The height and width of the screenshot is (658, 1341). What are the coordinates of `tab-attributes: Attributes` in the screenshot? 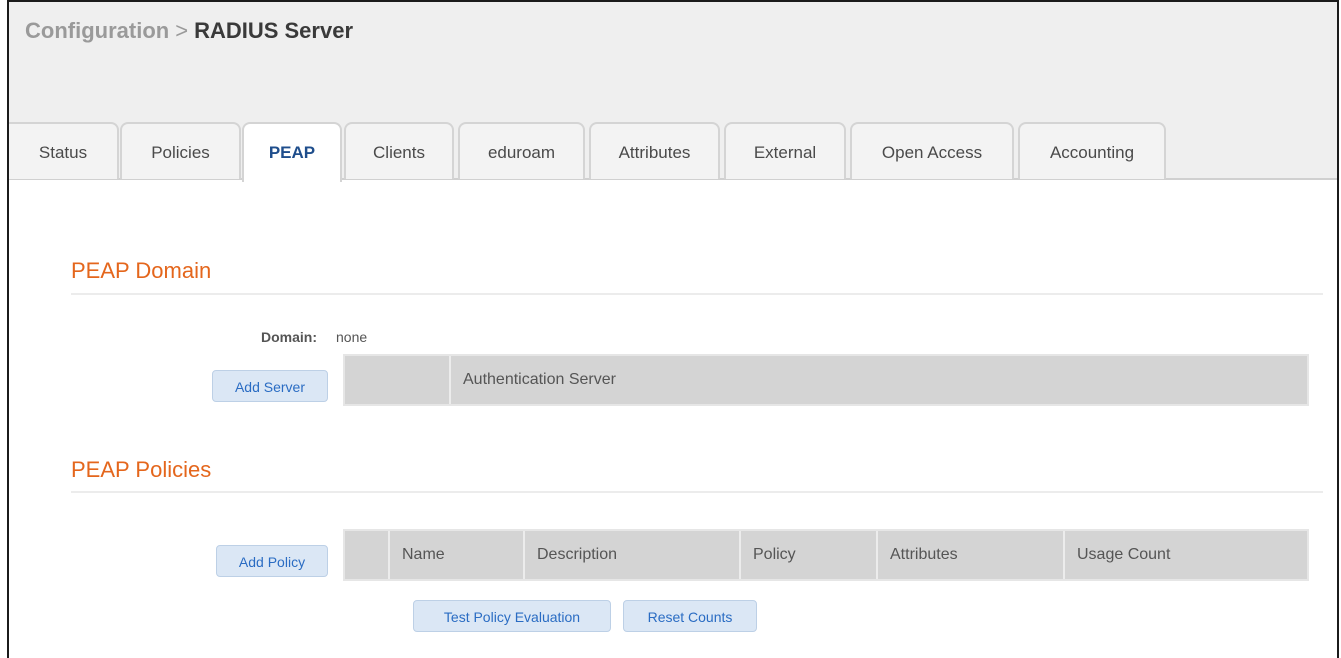 It's located at (654, 150).